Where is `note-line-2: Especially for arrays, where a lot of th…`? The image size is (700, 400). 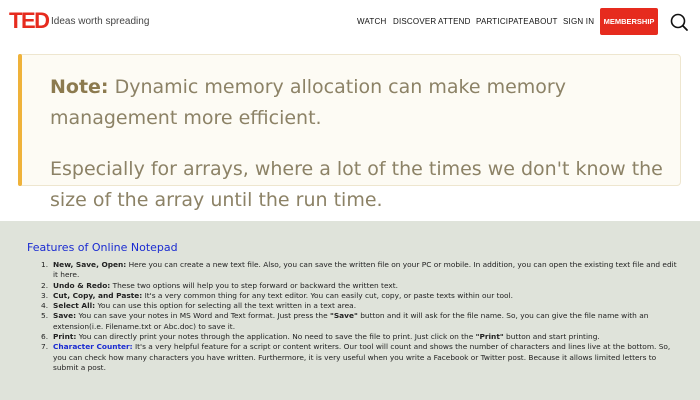
note-line-2: Especially for arrays, where a lot of th… is located at coordinates (356, 184).